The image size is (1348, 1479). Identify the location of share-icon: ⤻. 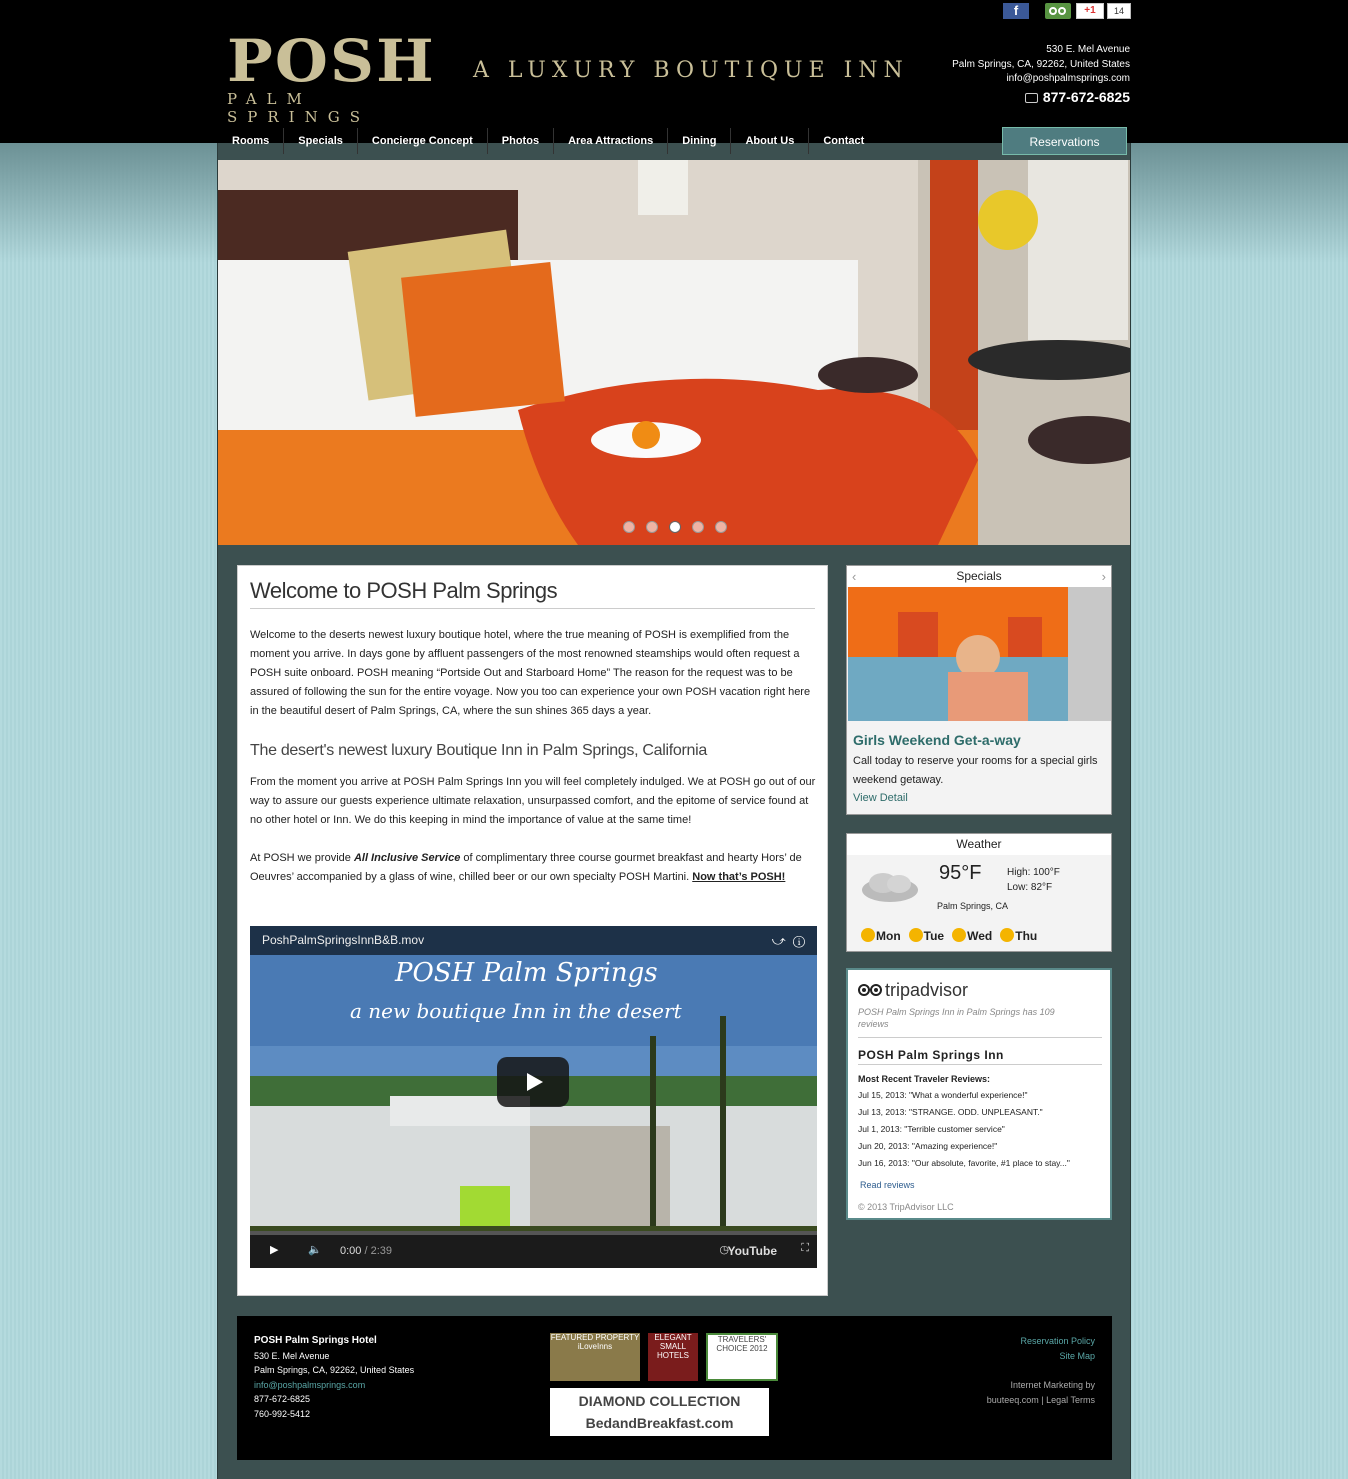
(779, 940).